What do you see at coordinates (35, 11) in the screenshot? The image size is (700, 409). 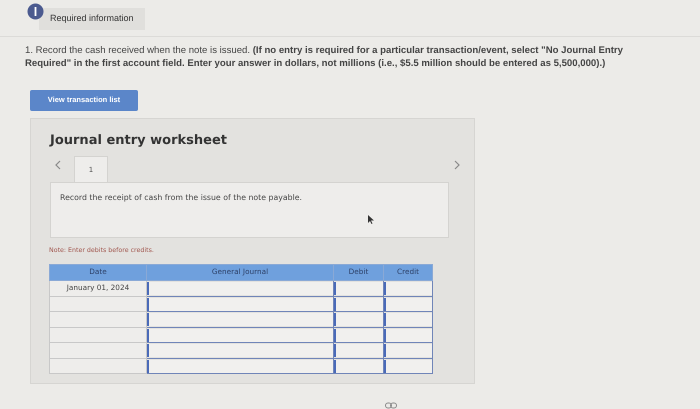 I see `info-icon` at bounding box center [35, 11].